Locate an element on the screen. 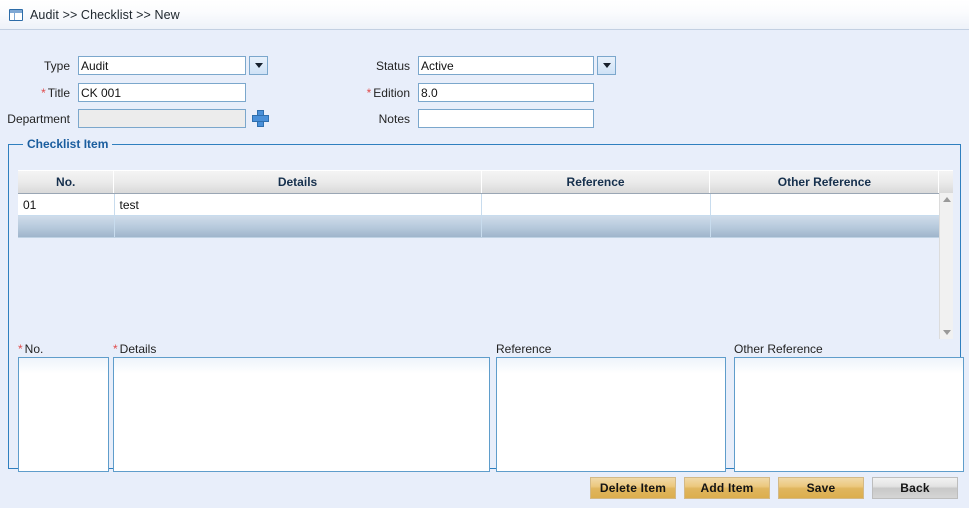 This screenshot has width=969, height=508. plus-icon is located at coordinates (260, 118).